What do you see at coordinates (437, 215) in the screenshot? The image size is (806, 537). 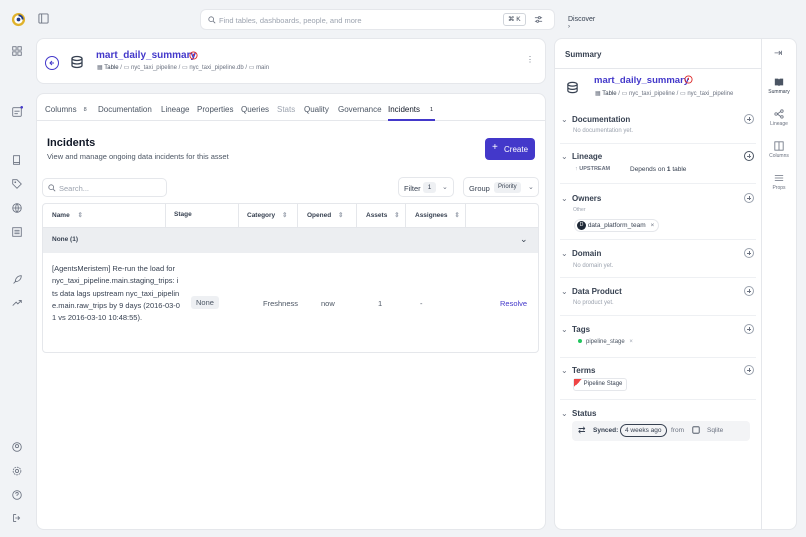 I see `column-header-assignees: Assignees ⇕` at bounding box center [437, 215].